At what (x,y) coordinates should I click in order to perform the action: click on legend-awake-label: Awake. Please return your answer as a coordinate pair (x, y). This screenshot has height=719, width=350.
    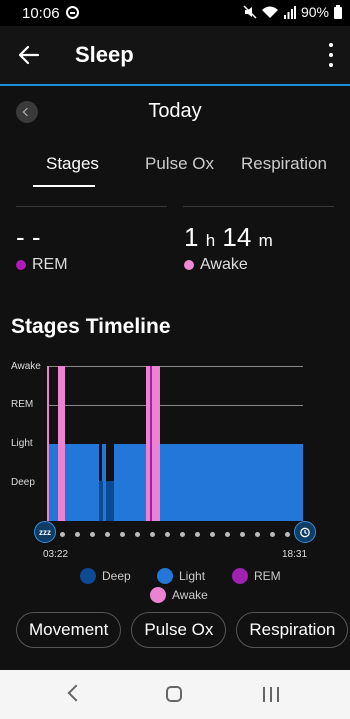
    Looking at the image, I should click on (190, 595).